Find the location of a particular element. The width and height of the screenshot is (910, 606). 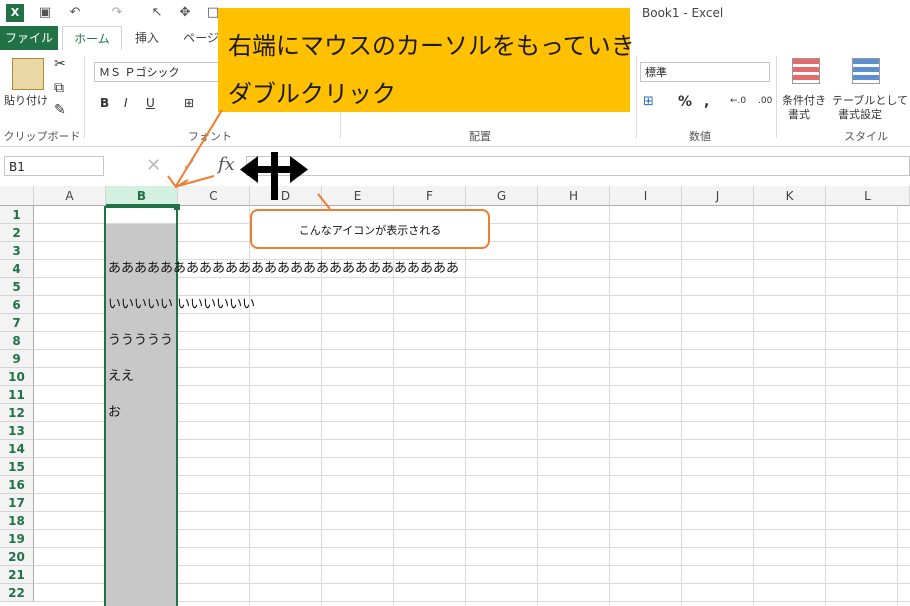

callout-text: こんなアイコンが表示される is located at coordinates (370, 230).